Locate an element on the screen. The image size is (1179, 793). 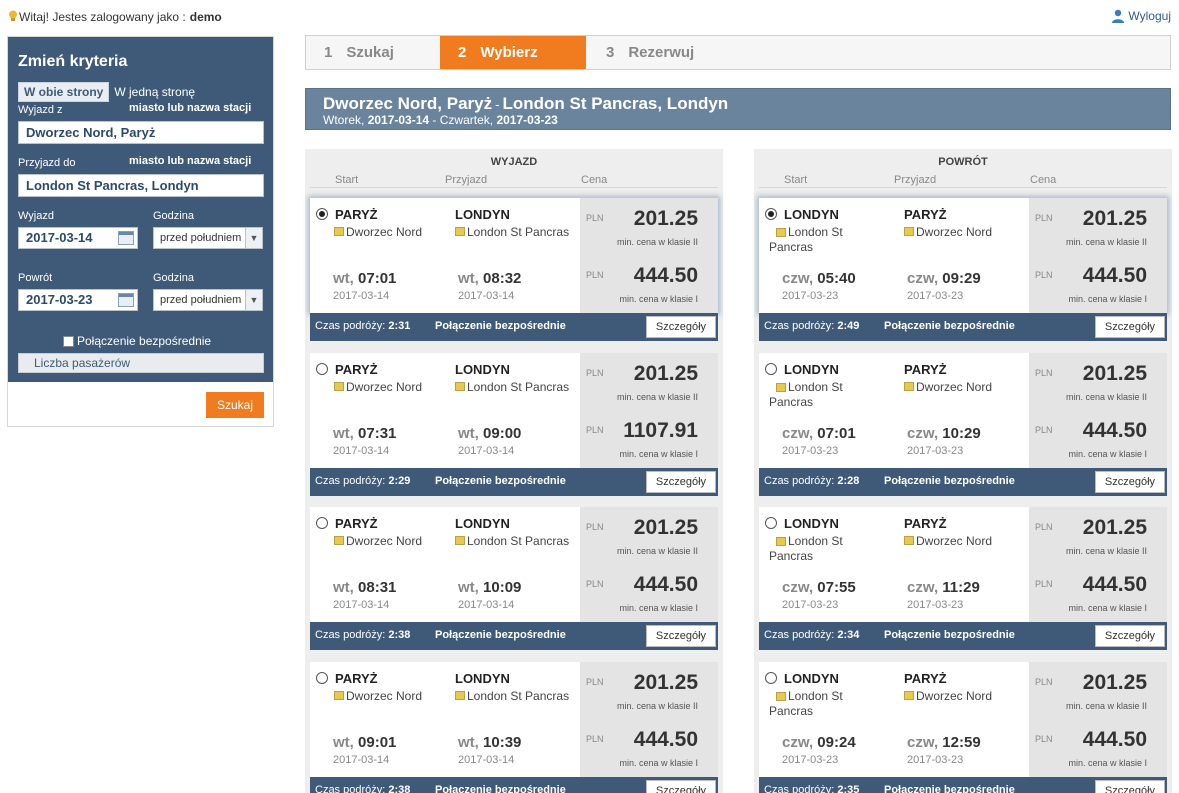
start-header: Start is located at coordinates (796, 180).